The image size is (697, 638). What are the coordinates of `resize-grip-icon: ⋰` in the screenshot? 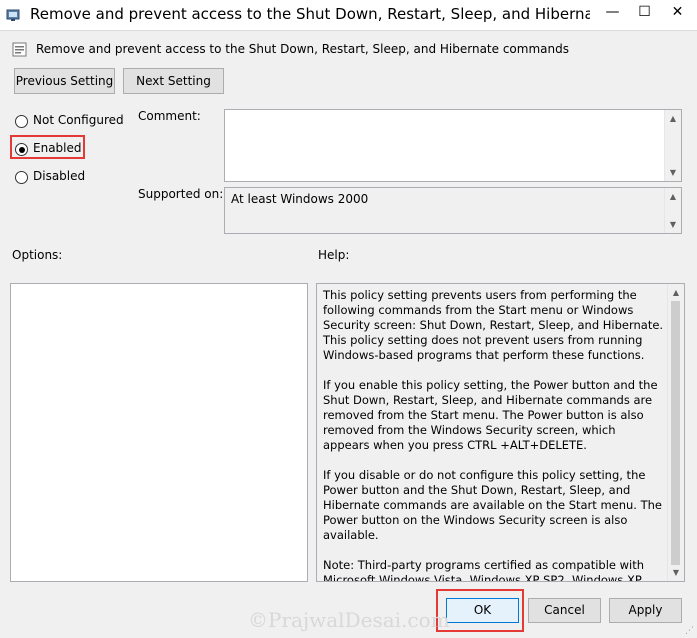 It's located at (690, 631).